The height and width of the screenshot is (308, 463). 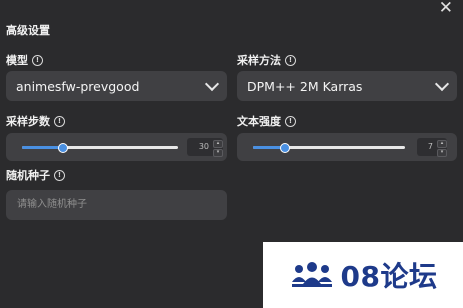 I want to click on sampler-label-row: 采样方法 !, so click(x=266, y=60).